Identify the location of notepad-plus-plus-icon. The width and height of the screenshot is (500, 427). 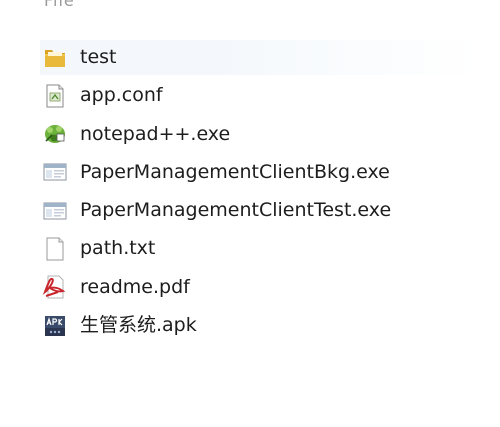
(55, 134).